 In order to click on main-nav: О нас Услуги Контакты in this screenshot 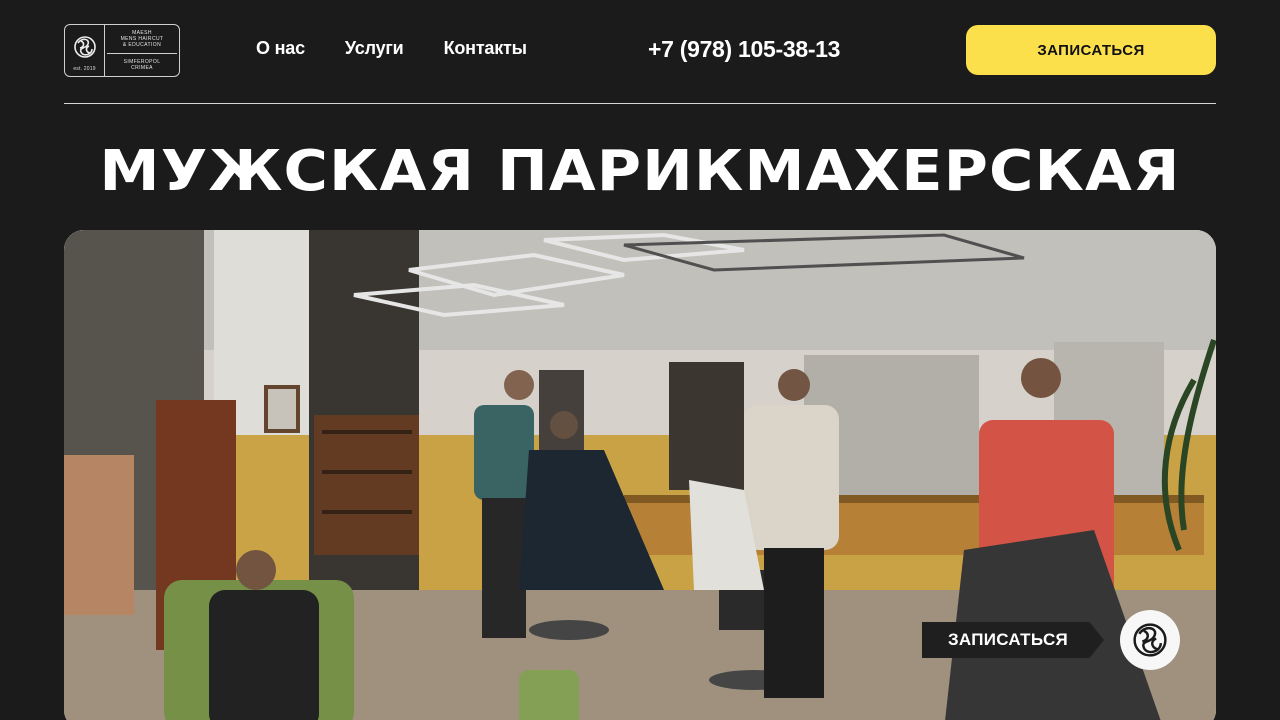, I will do `click(391, 48)`.